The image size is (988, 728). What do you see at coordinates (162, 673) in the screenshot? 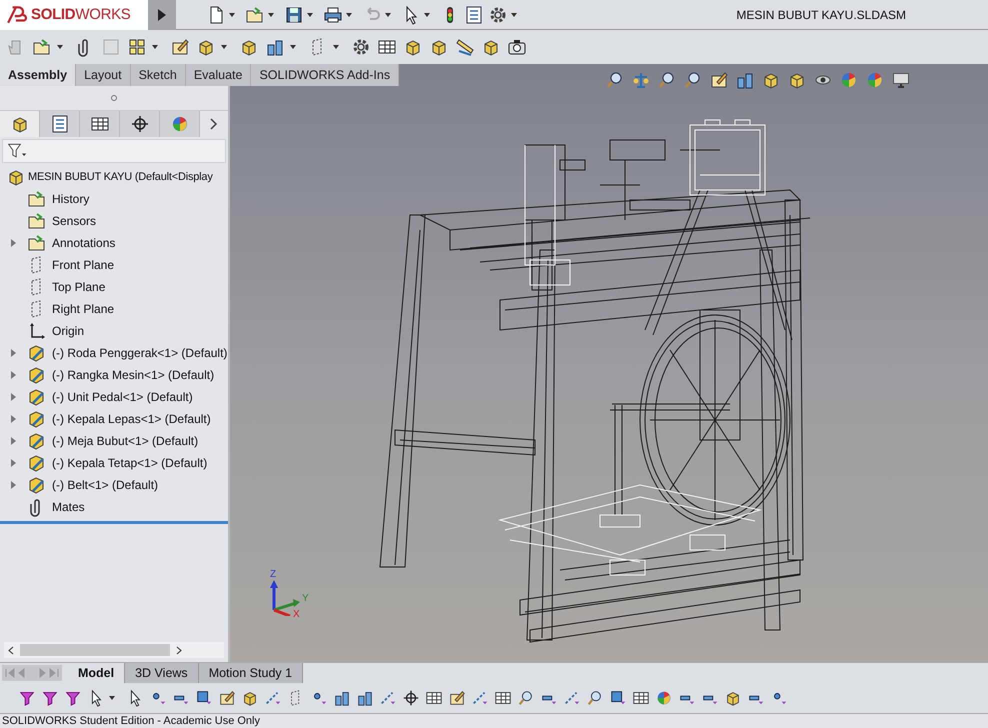
I see `model-tab: 3D Views` at bounding box center [162, 673].